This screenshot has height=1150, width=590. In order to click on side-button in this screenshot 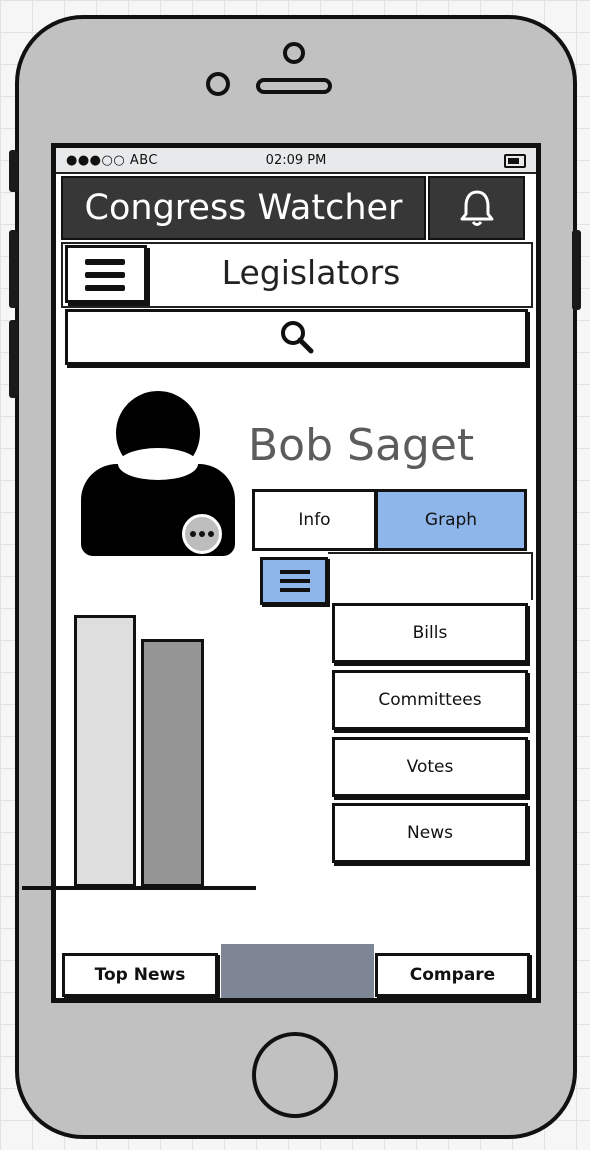, I will do `click(13, 171)`.